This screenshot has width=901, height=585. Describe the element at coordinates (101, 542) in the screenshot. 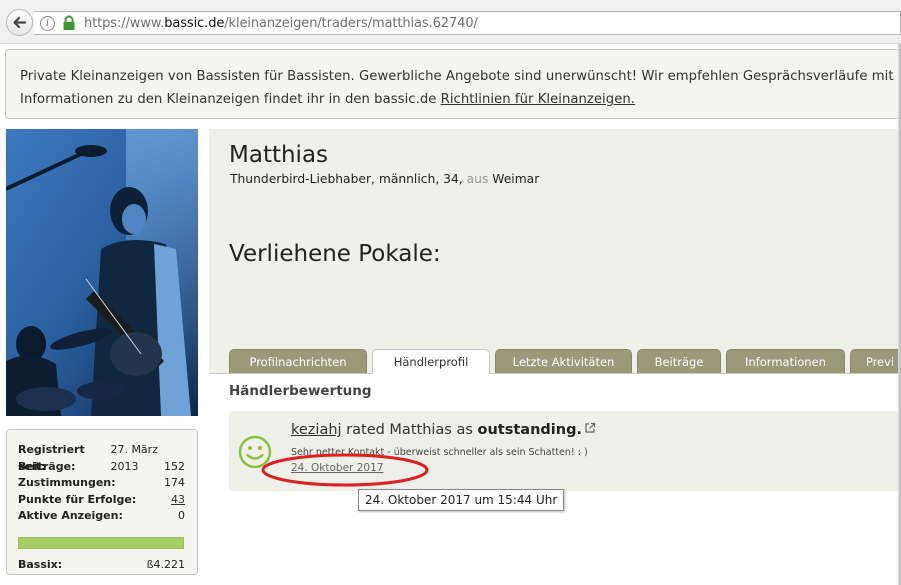

I see `bassix-progress-bar` at that location.